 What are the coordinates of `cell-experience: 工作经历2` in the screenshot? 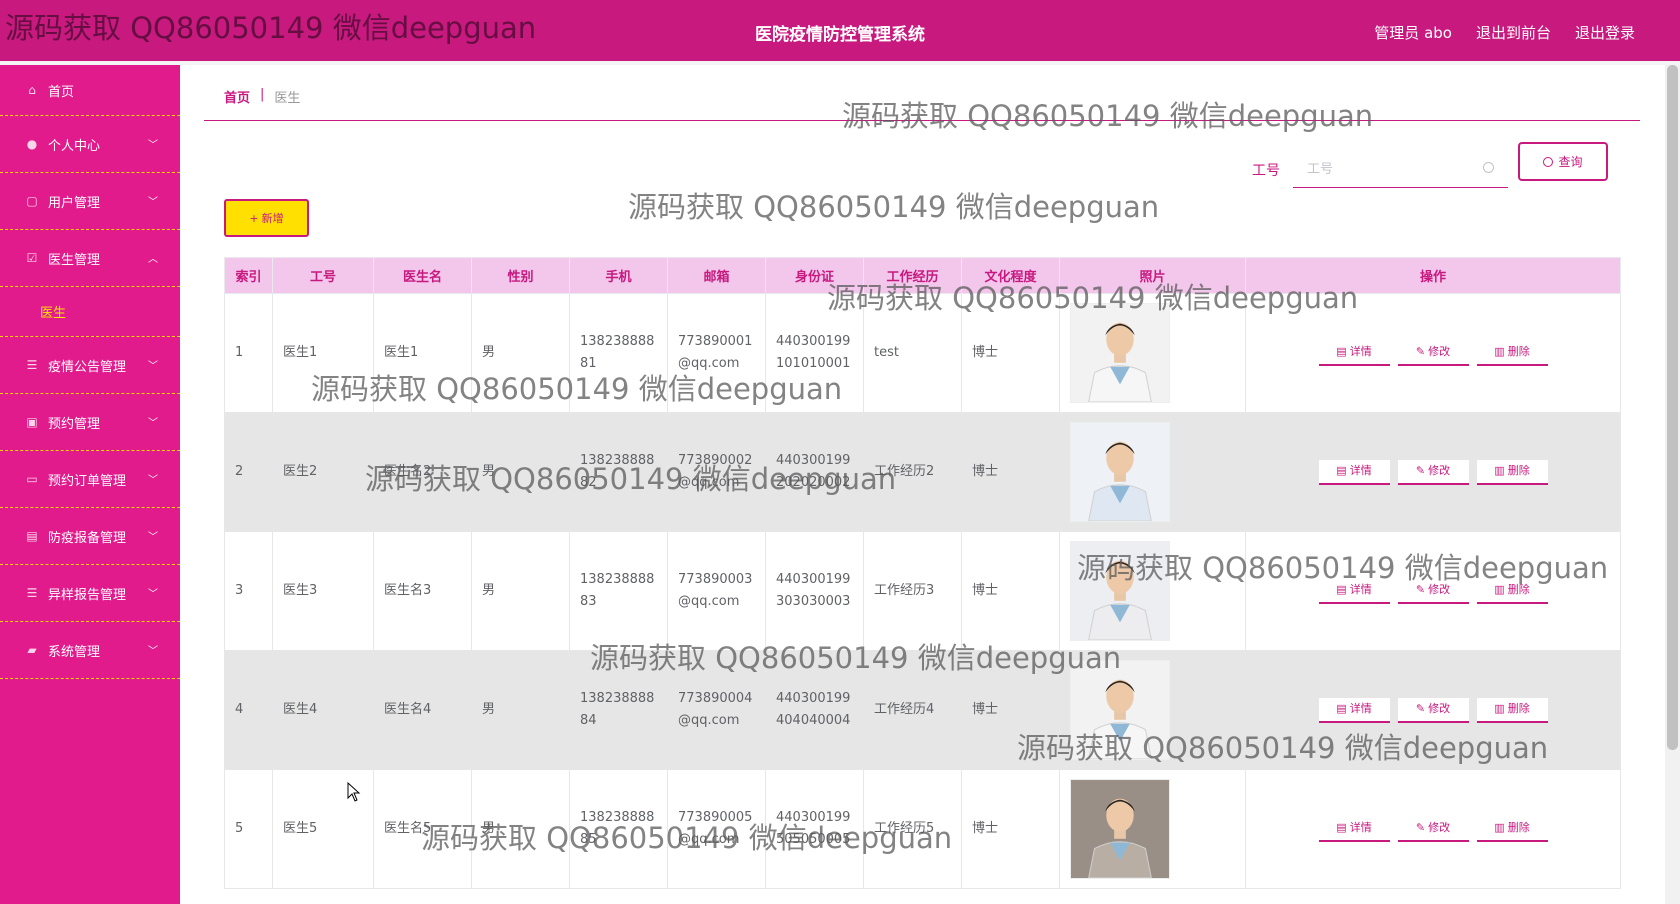 It's located at (912, 472).